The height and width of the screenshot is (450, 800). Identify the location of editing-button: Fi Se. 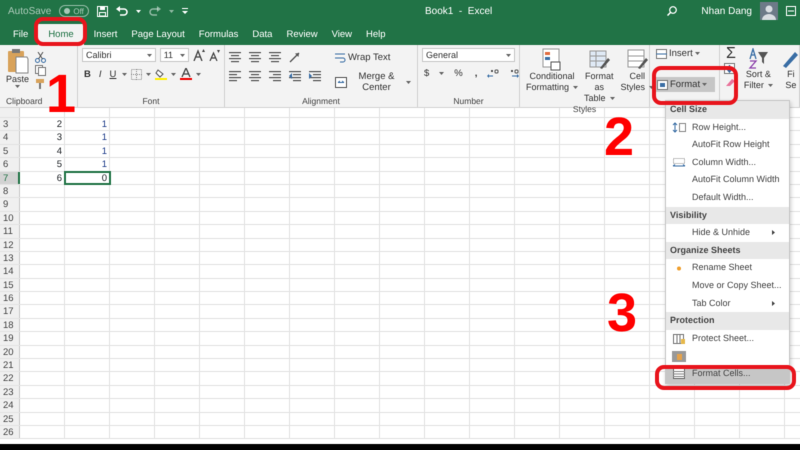
(789, 72).